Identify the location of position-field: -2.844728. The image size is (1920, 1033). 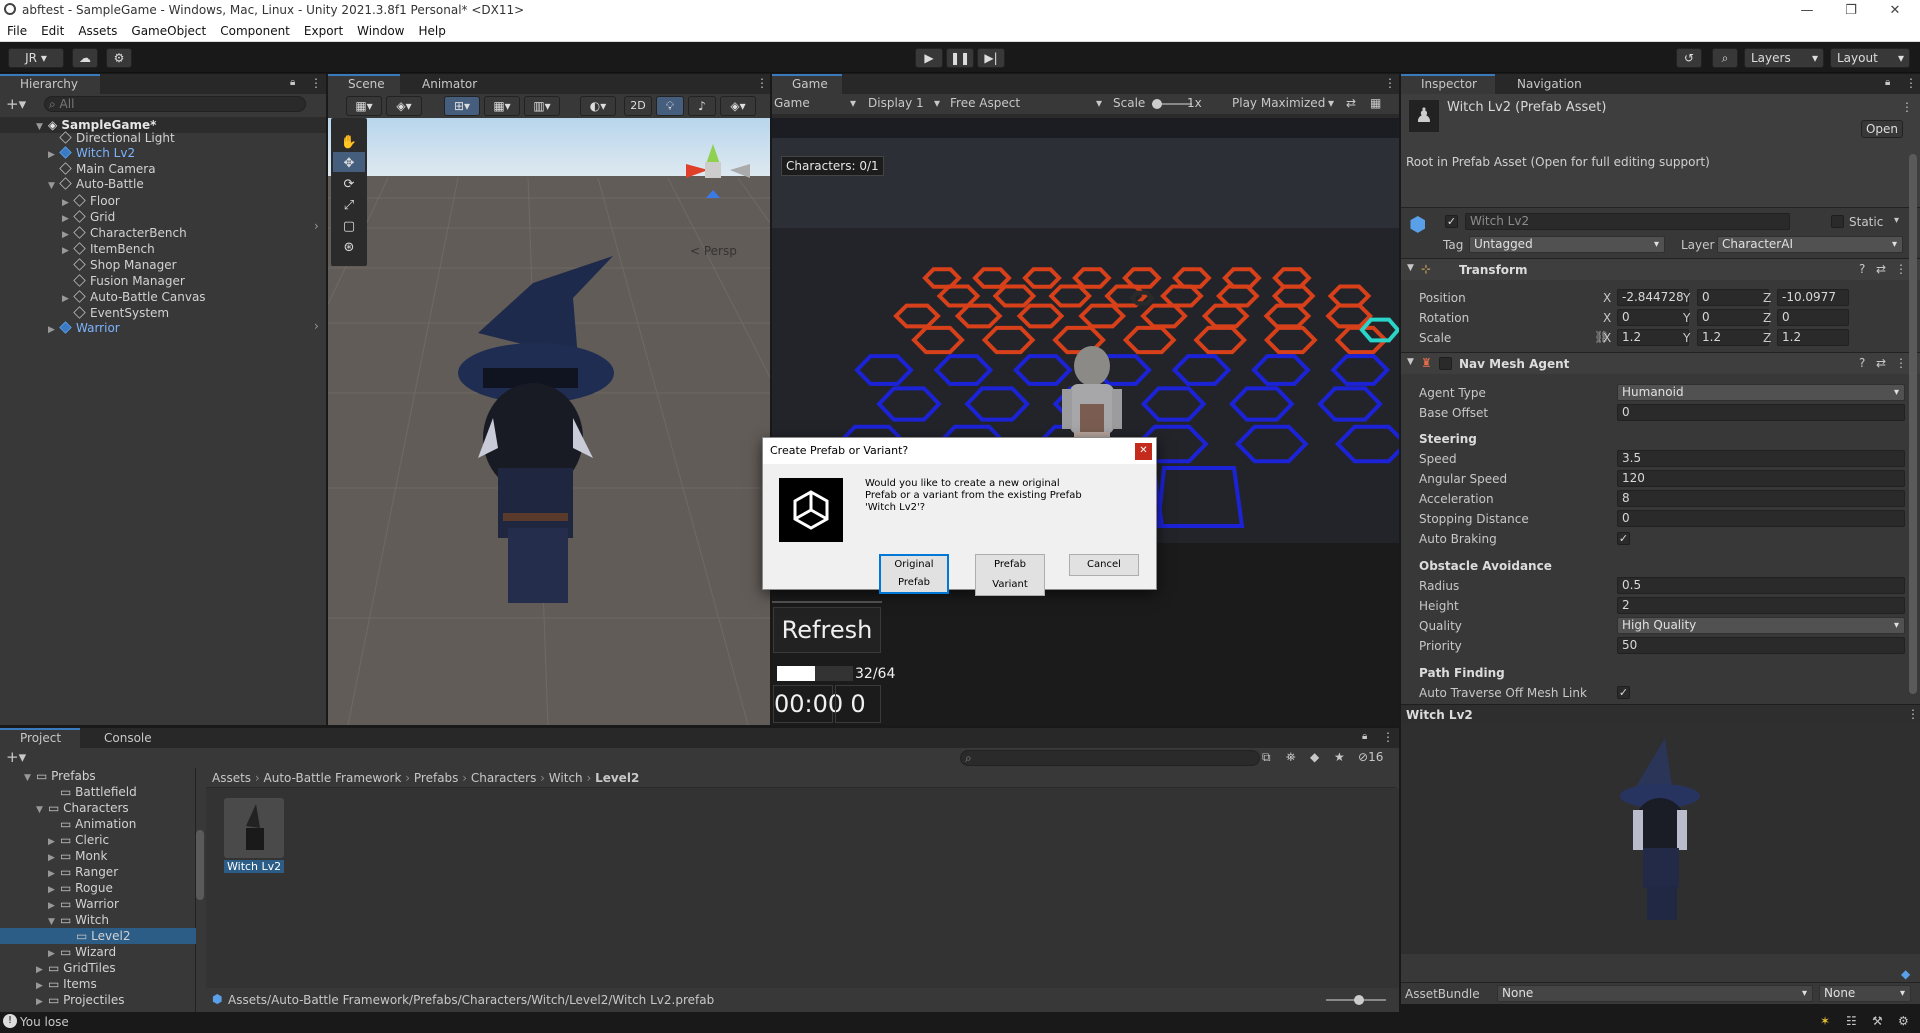
(1653, 297).